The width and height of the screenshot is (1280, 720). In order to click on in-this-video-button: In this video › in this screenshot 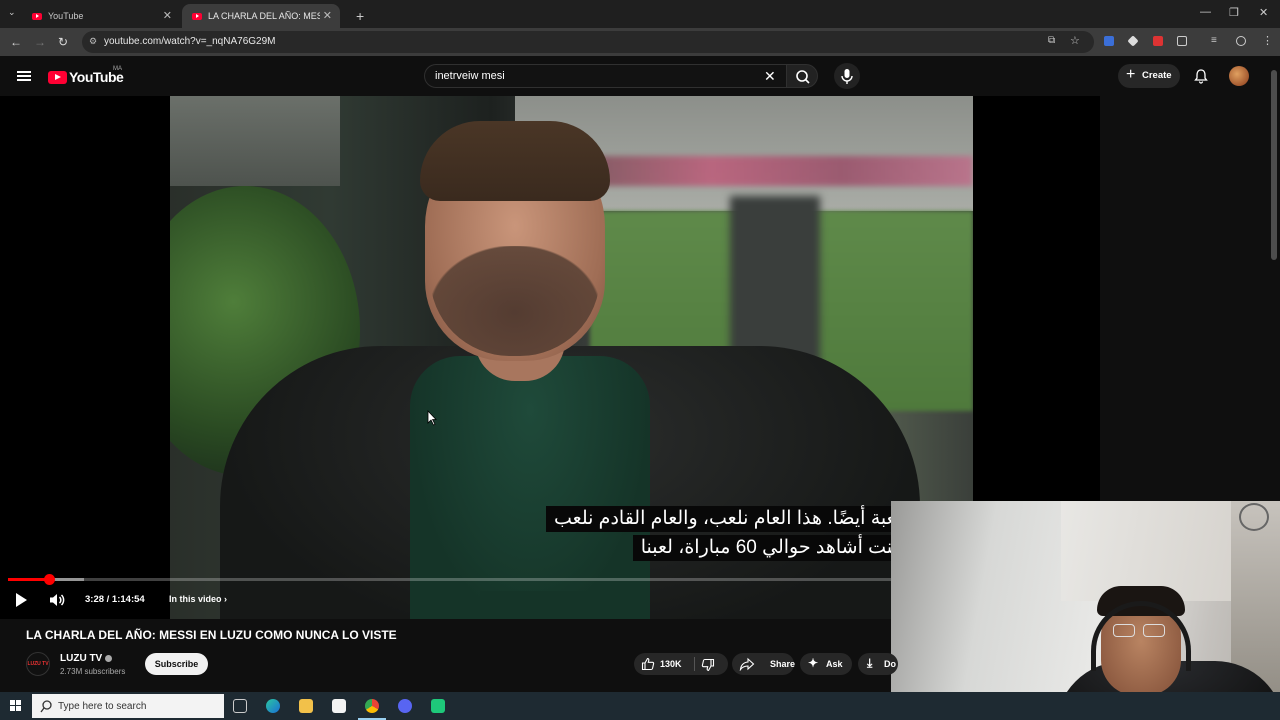, I will do `click(198, 599)`.